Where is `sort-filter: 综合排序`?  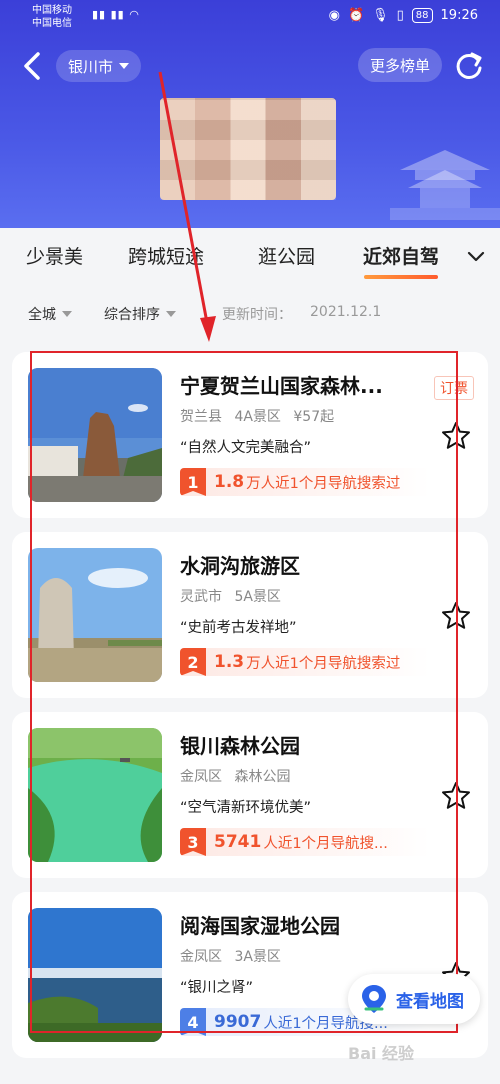 sort-filter: 综合排序 is located at coordinates (140, 314).